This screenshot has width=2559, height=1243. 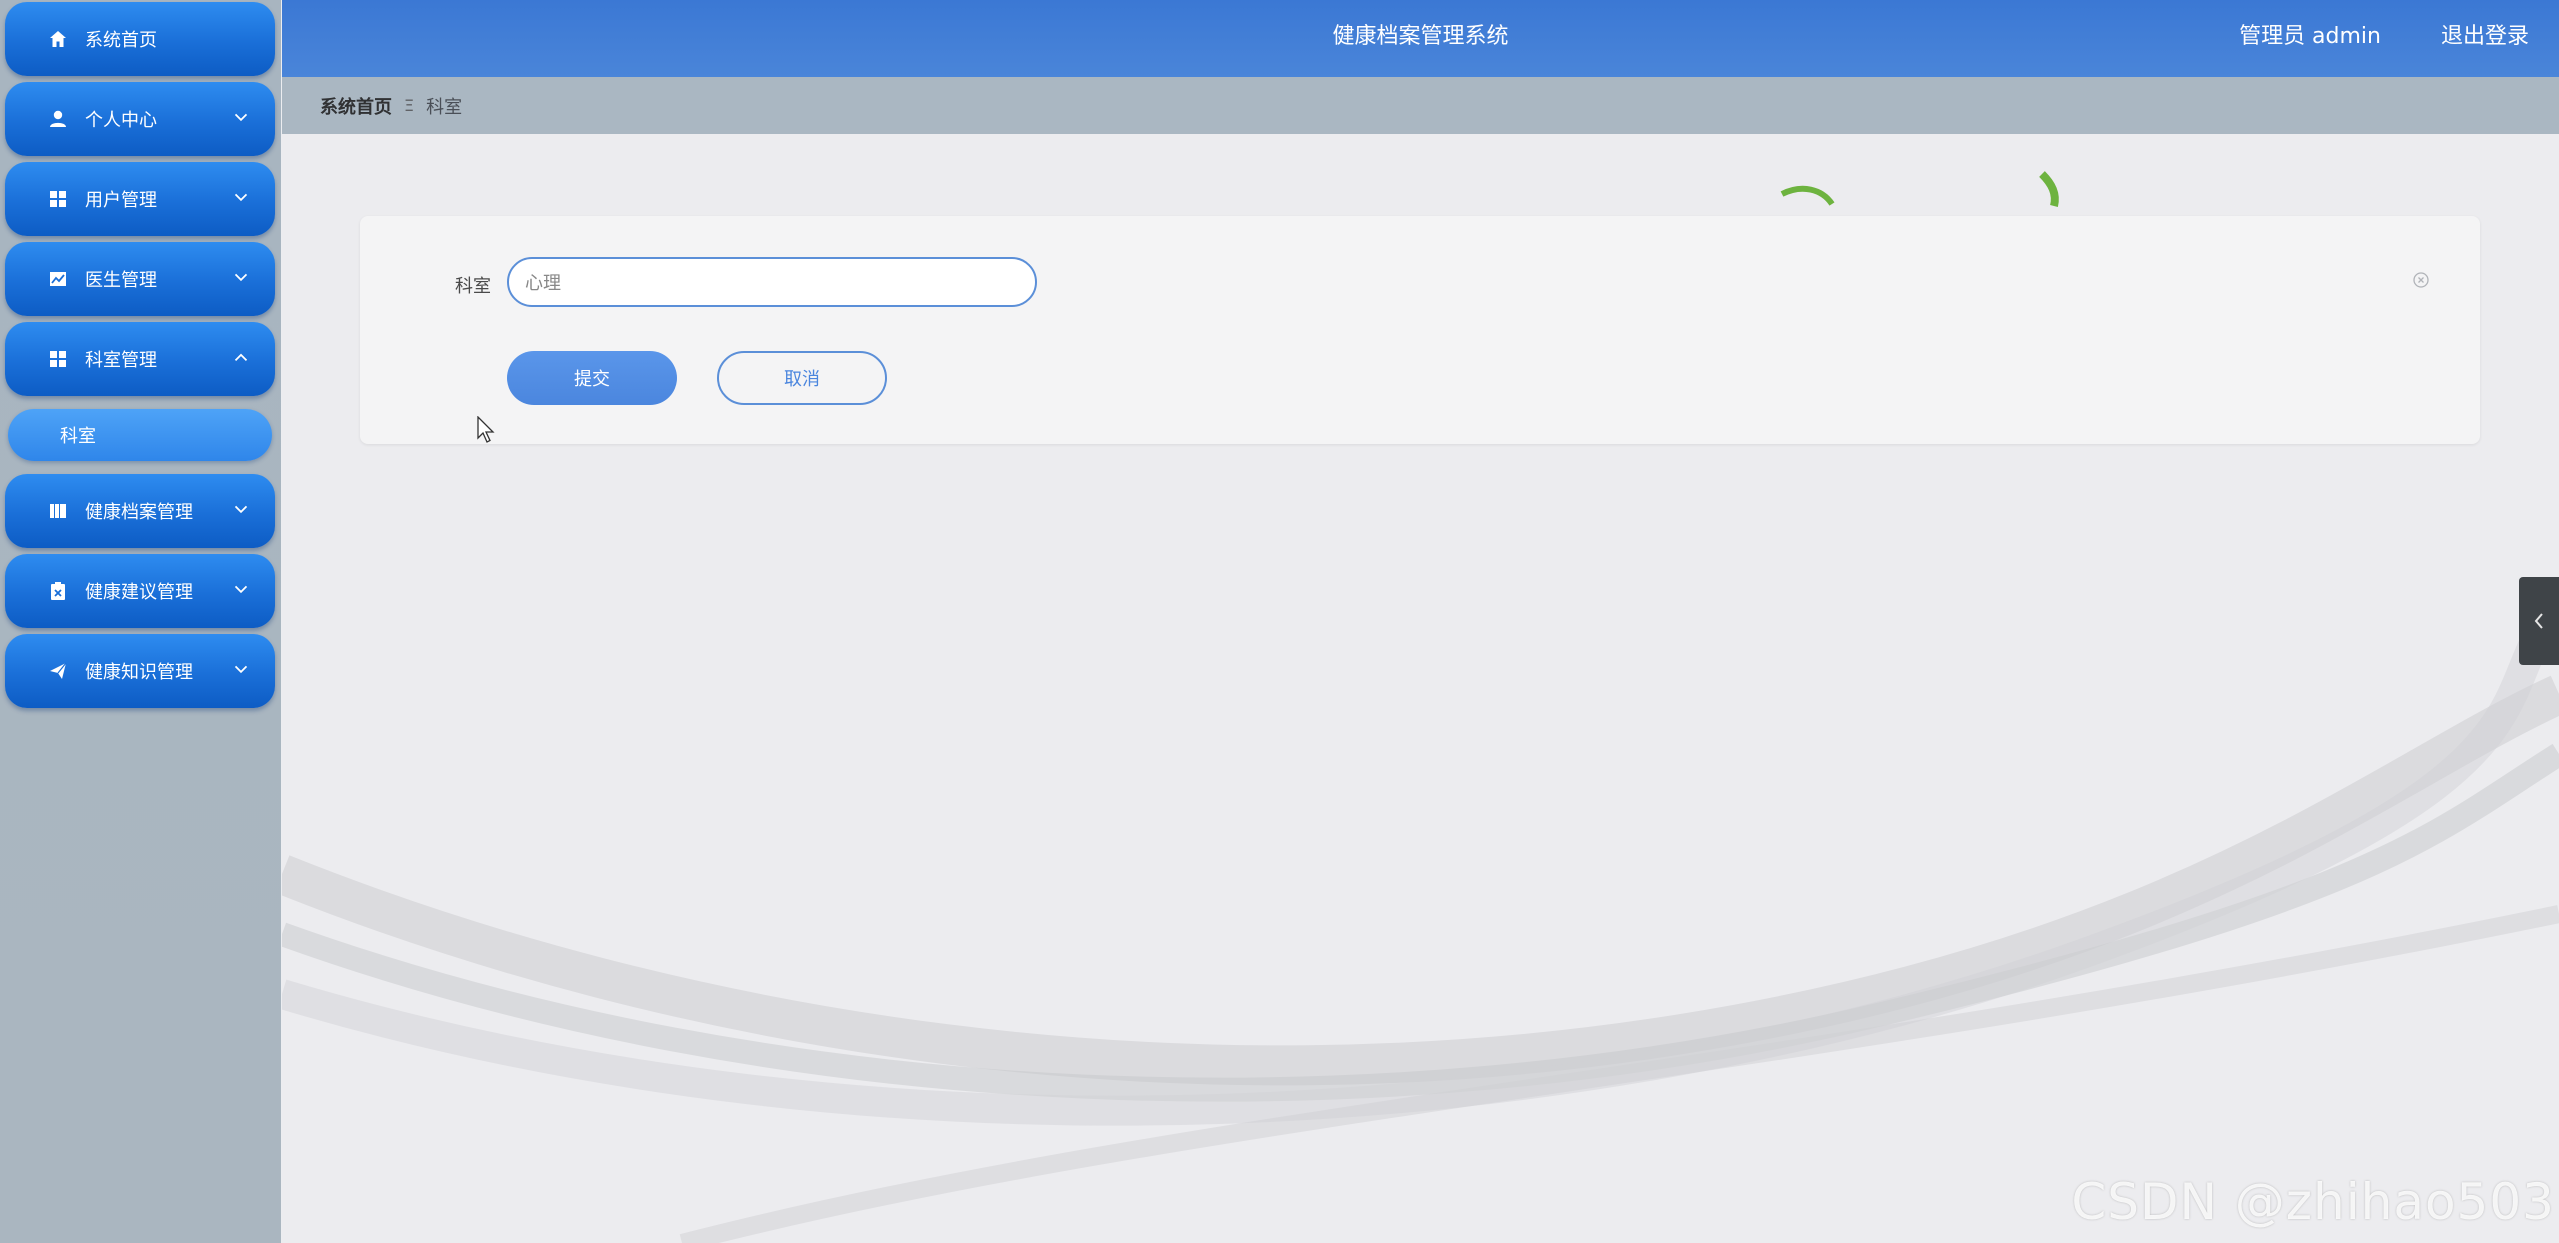 What do you see at coordinates (409, 105) in the screenshot?
I see `breadcrumb-separator: Ξ` at bounding box center [409, 105].